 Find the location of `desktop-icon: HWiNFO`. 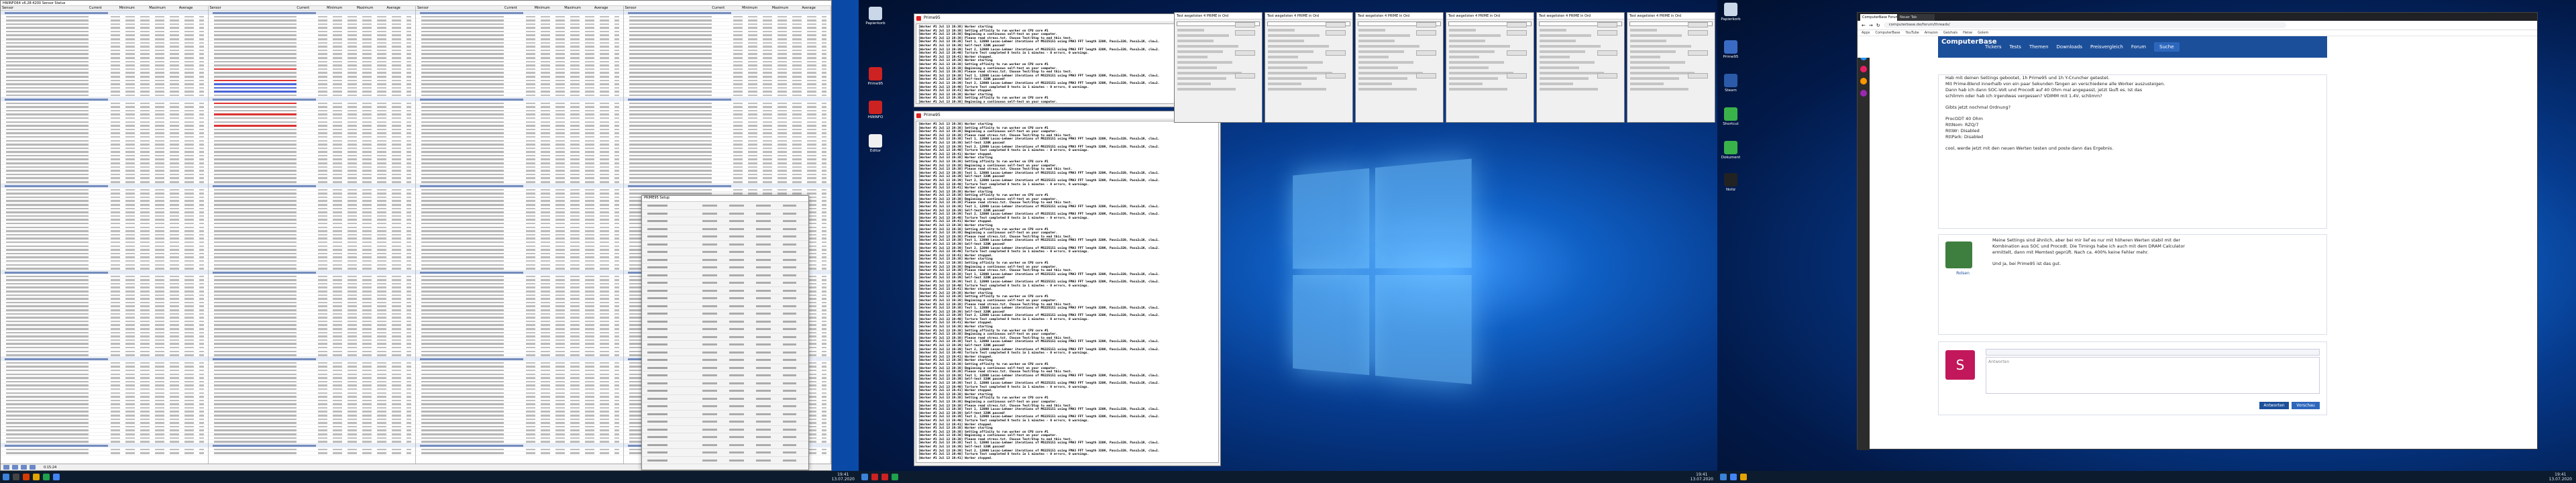

desktop-icon: HWiNFO is located at coordinates (875, 110).